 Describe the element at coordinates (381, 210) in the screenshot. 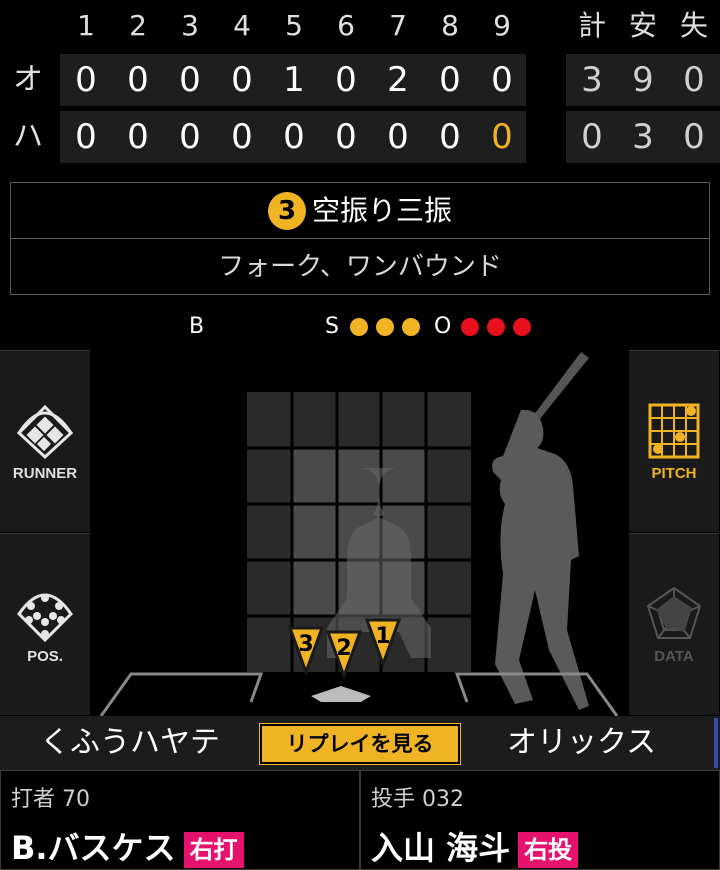

I see `play-result-text: 空振り三振` at that location.